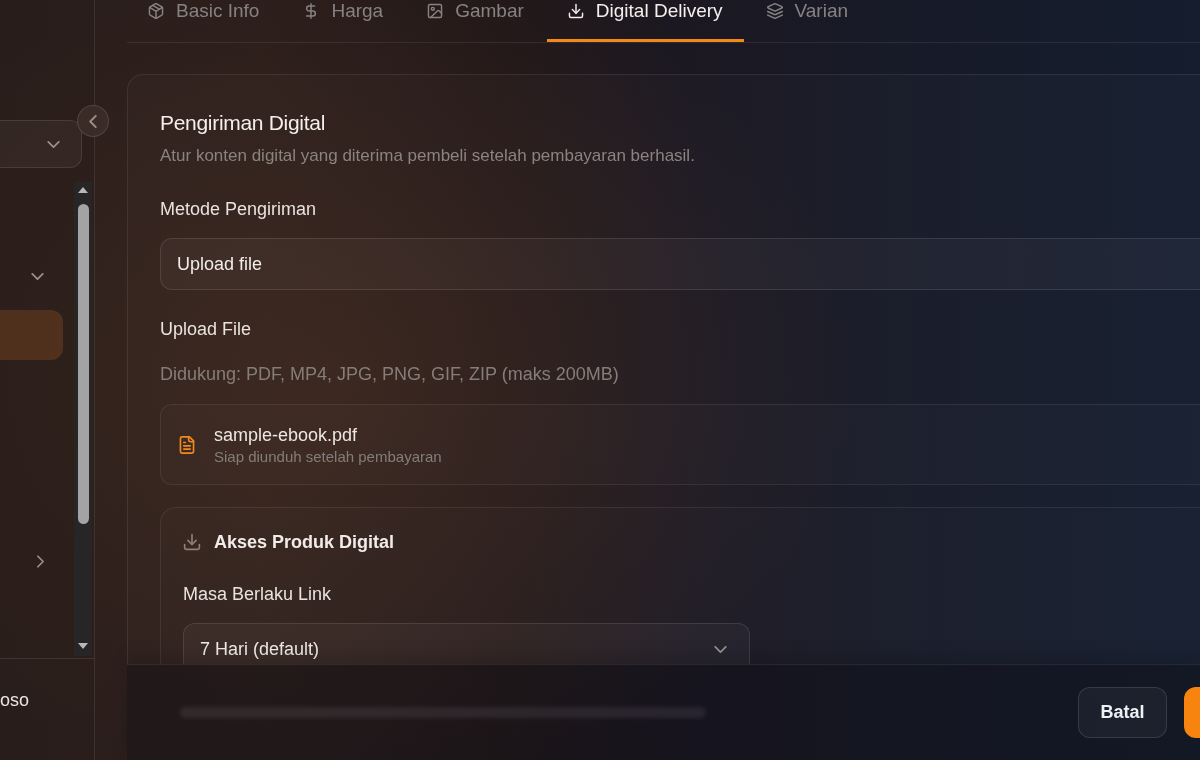  Describe the element at coordinates (206, 329) in the screenshot. I see `field-label: Upload File` at that location.